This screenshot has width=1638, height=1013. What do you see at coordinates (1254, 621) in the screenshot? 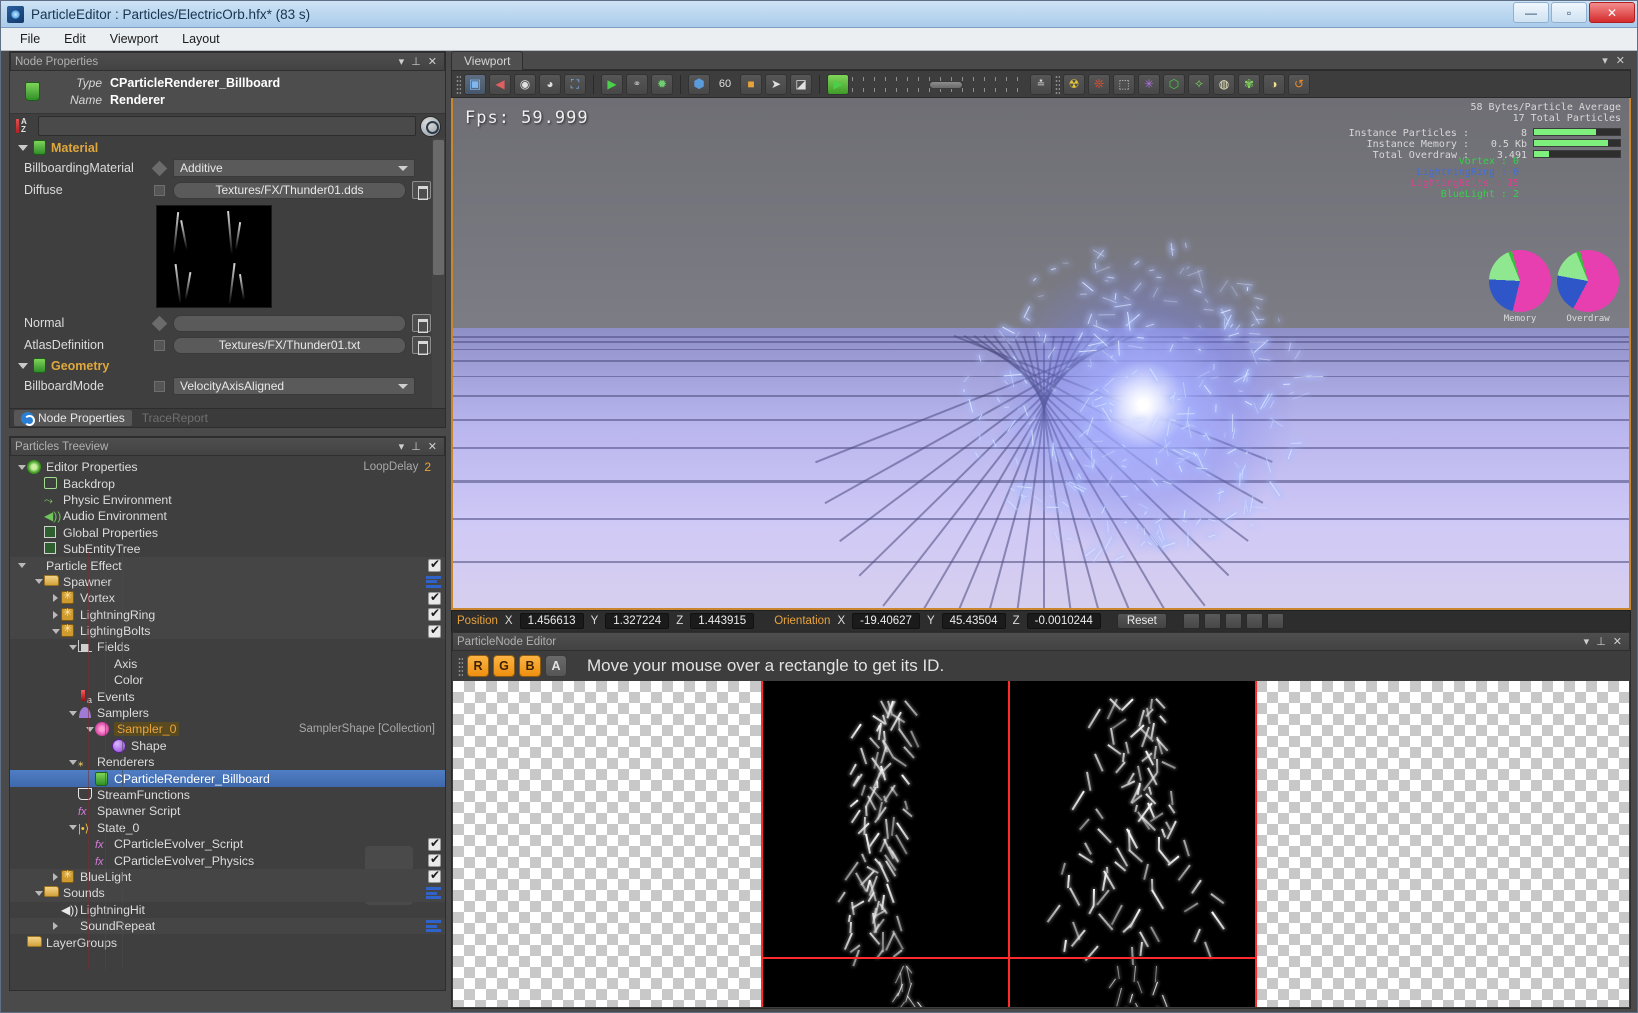
I see `pivot-icon` at bounding box center [1254, 621].